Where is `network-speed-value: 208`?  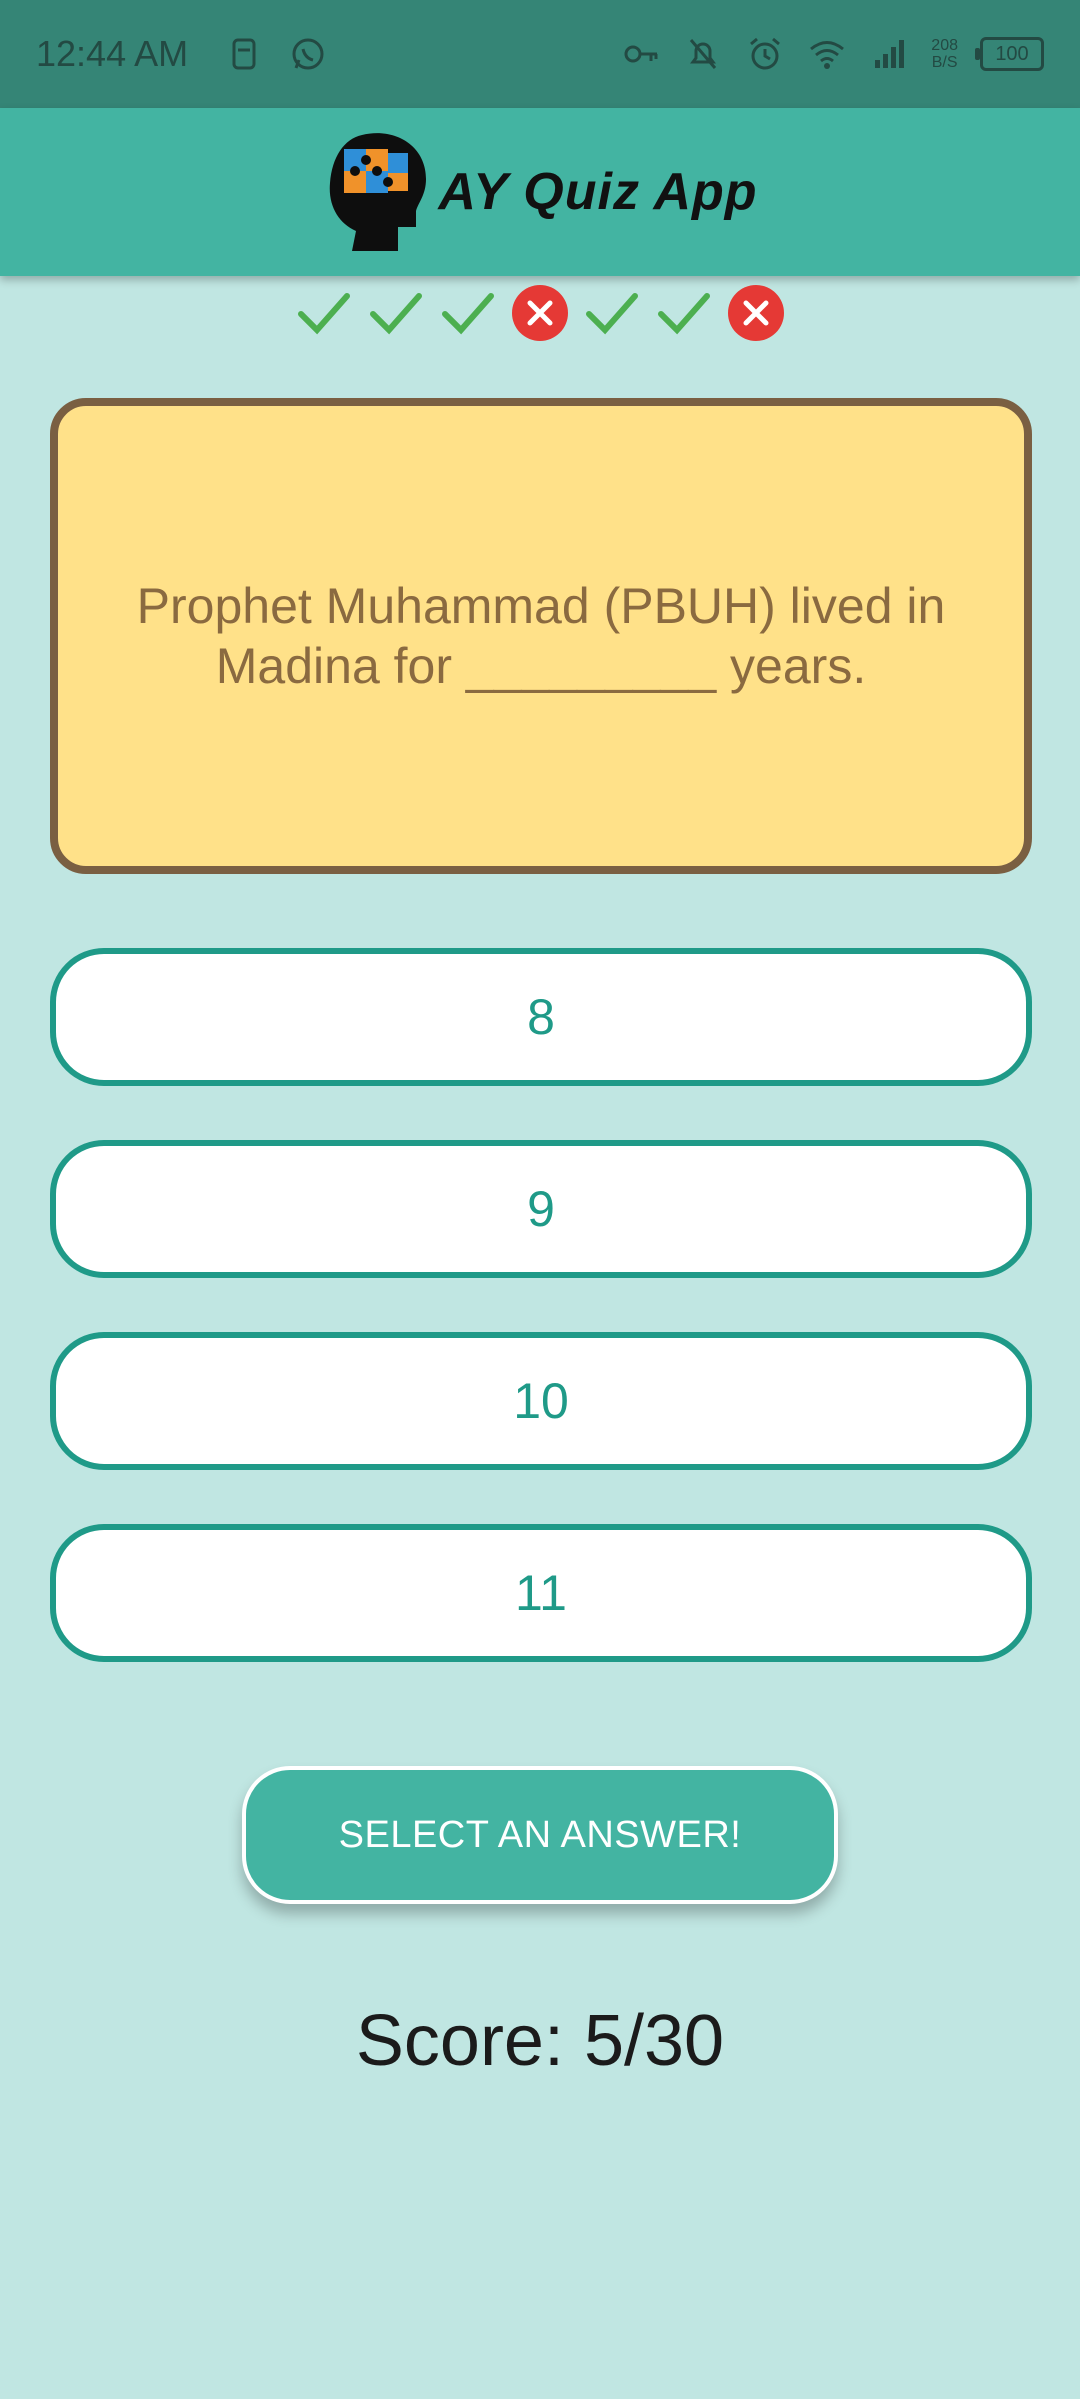
network-speed-value: 208 is located at coordinates (944, 45).